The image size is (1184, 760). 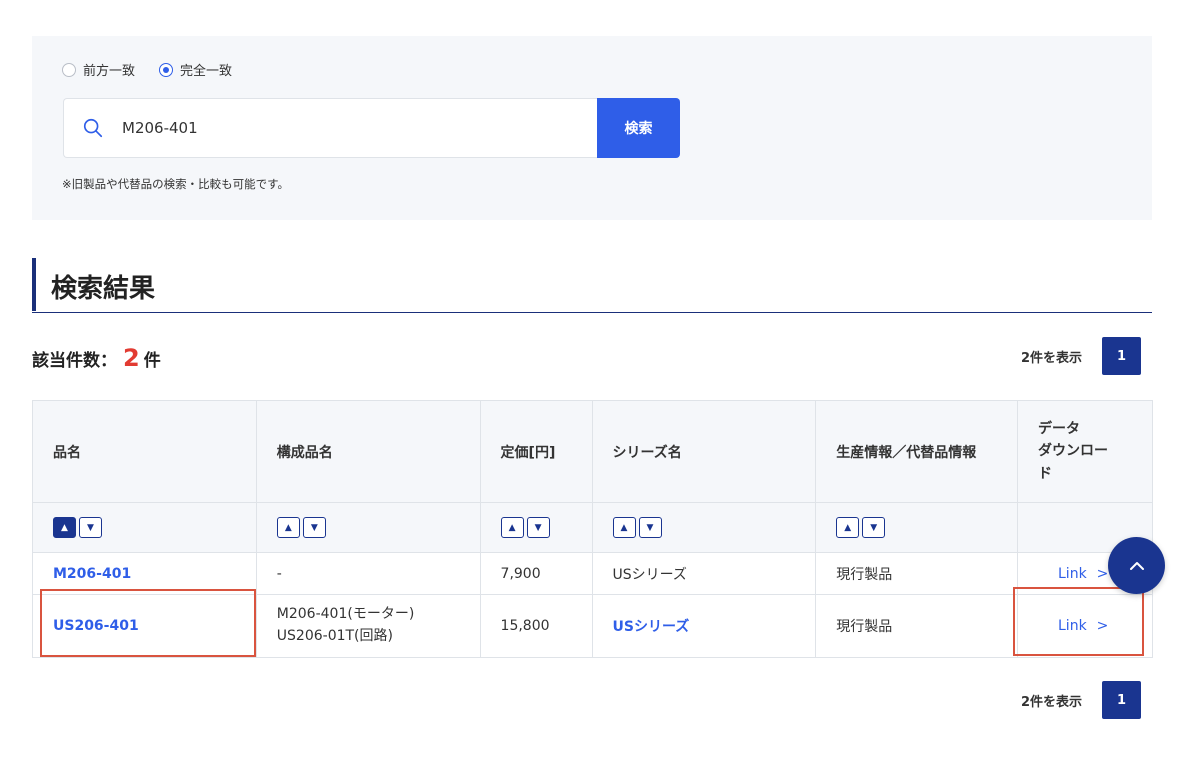 I want to click on pager-bottom-page-1: 1, so click(x=1122, y=700).